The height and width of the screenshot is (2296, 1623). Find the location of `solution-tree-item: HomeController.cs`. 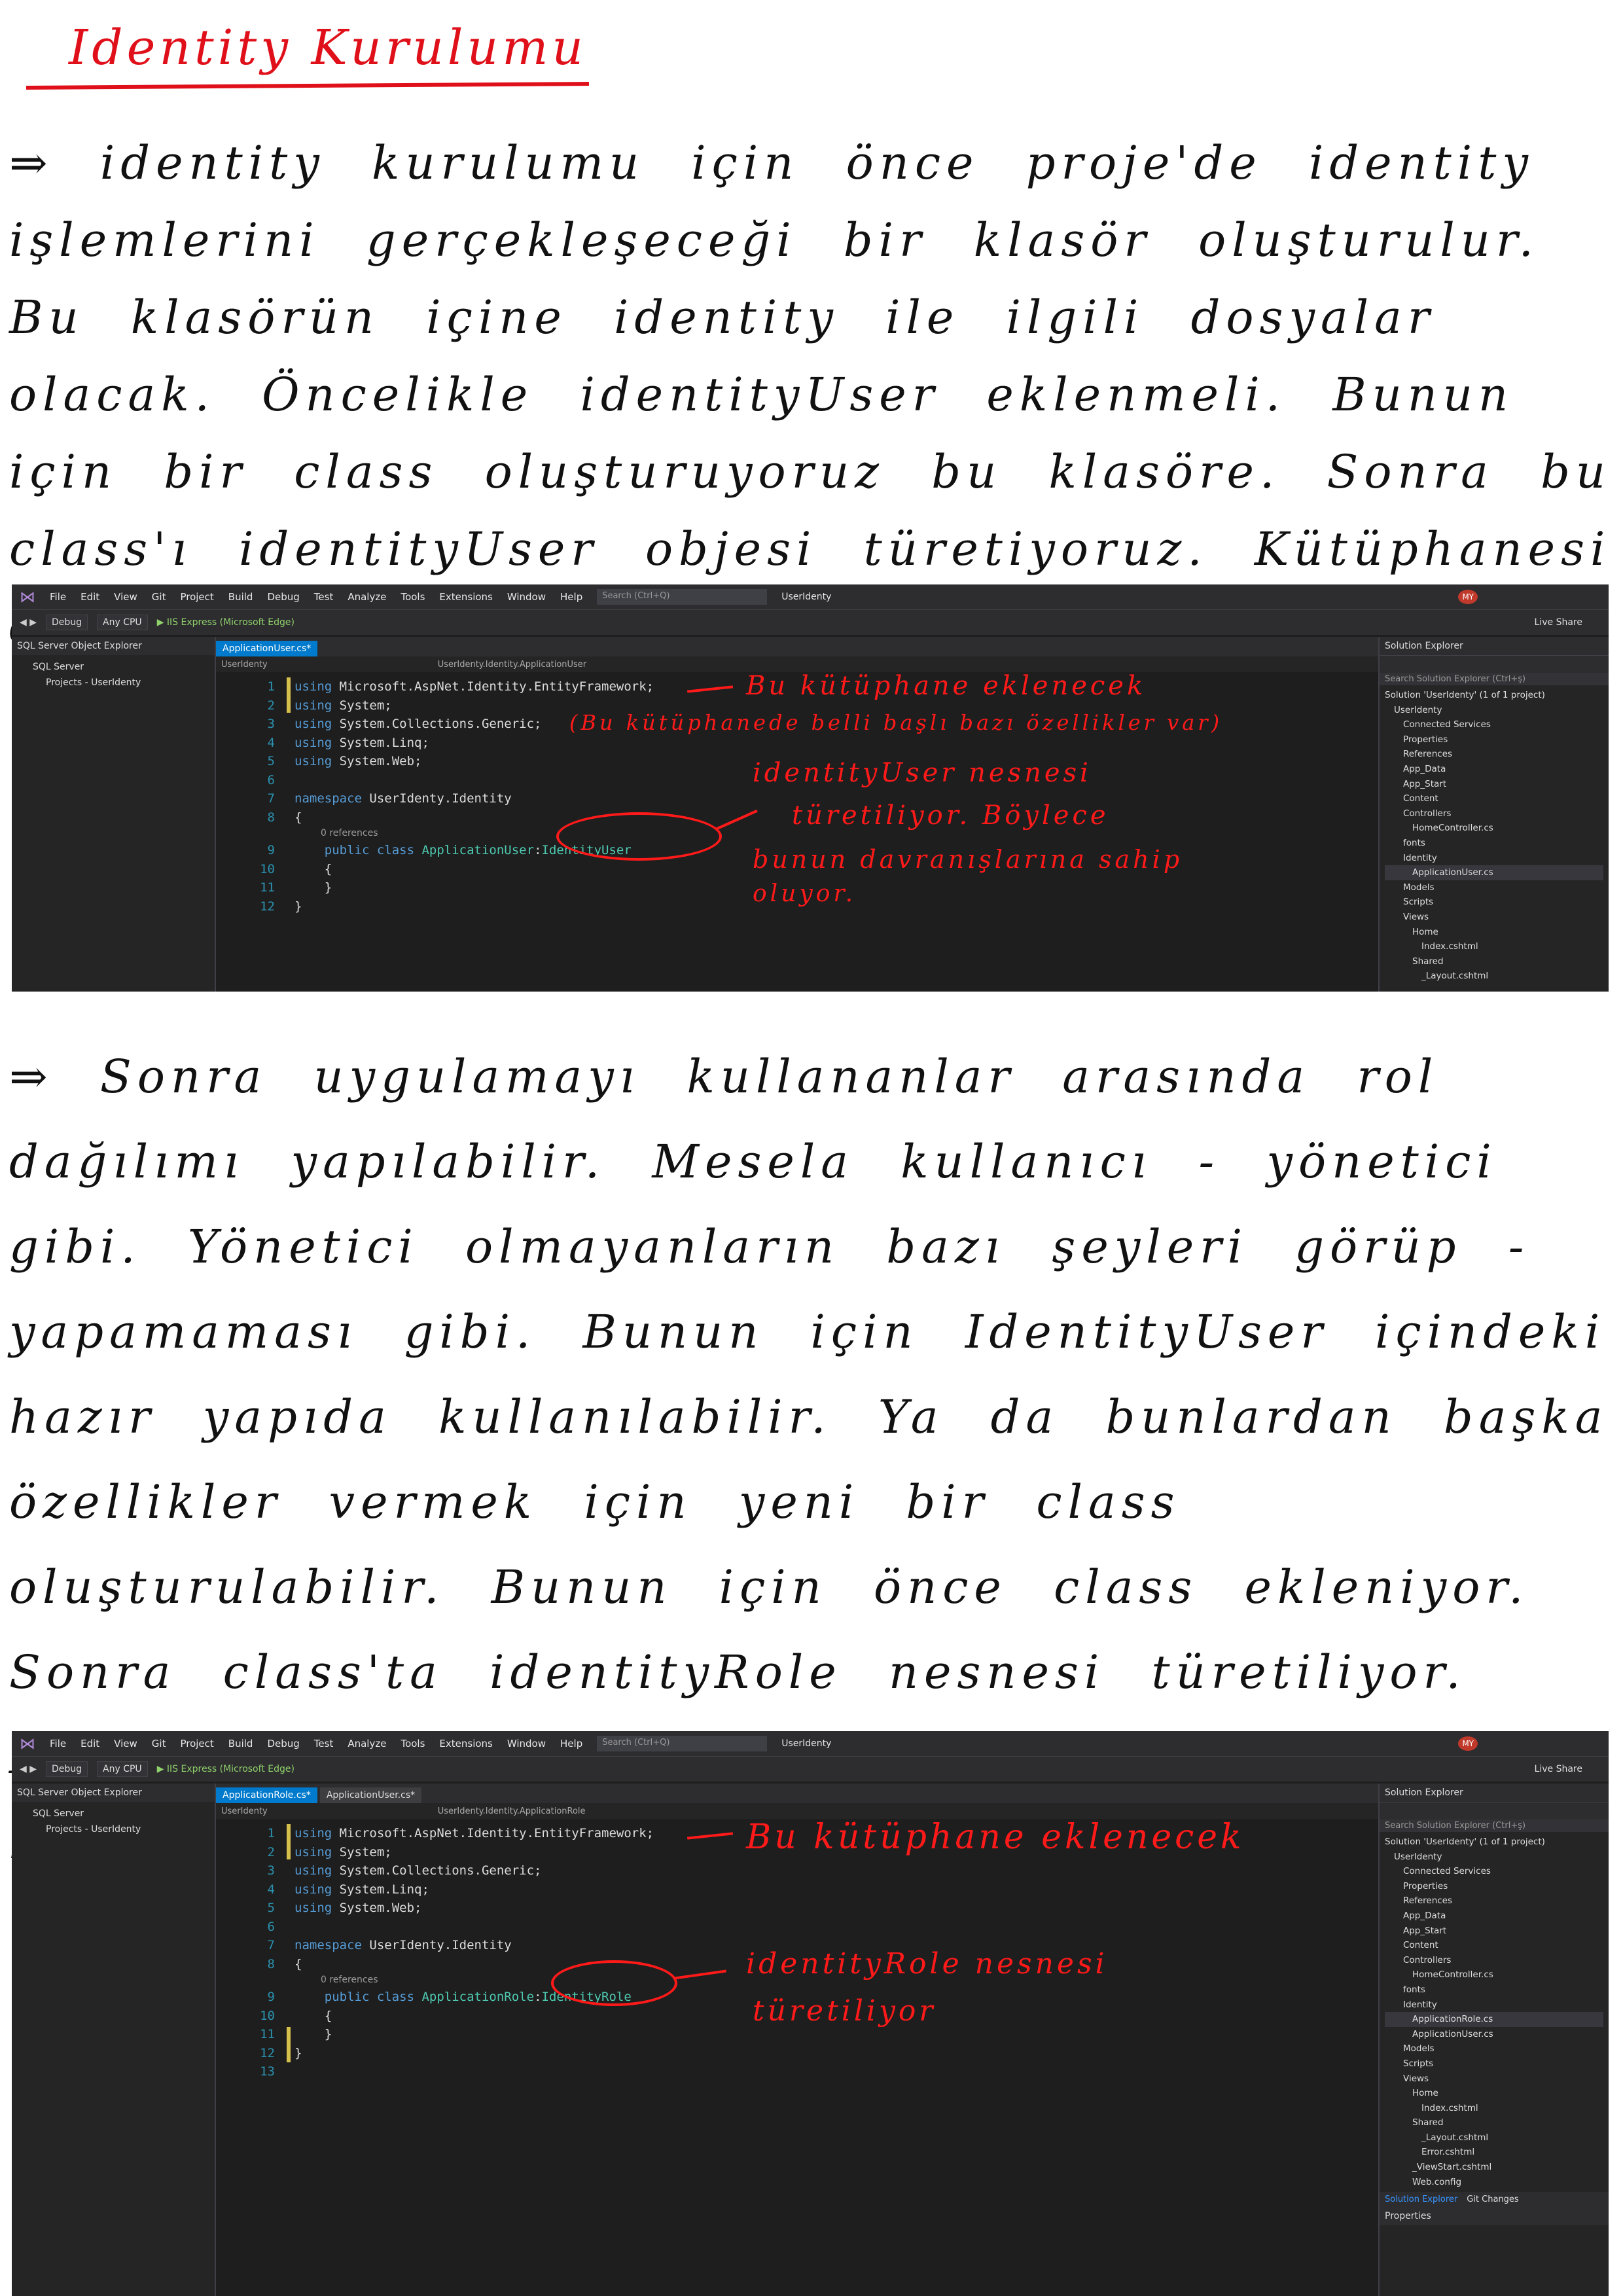

solution-tree-item: HomeController.cs is located at coordinates (1494, 828).